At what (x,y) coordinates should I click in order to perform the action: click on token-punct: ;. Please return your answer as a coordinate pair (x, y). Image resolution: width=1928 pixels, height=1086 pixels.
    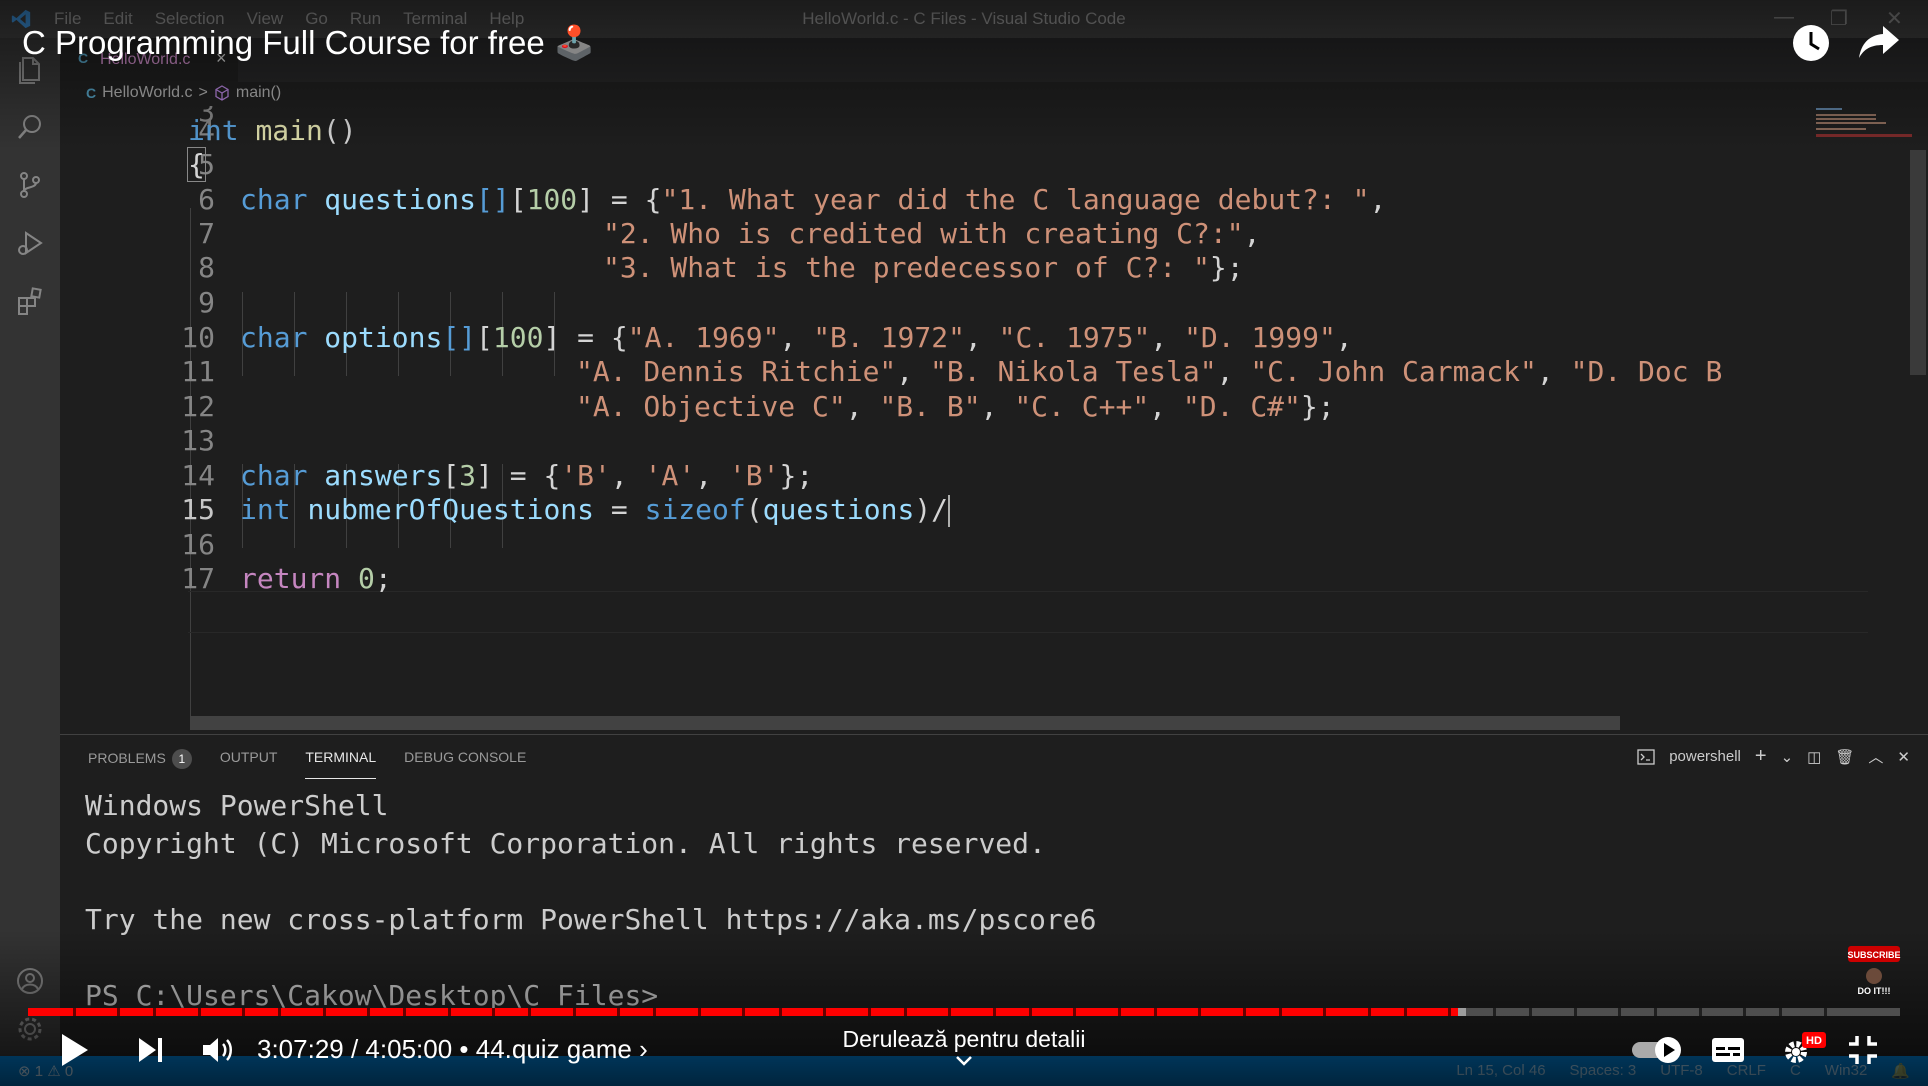
    Looking at the image, I should click on (383, 578).